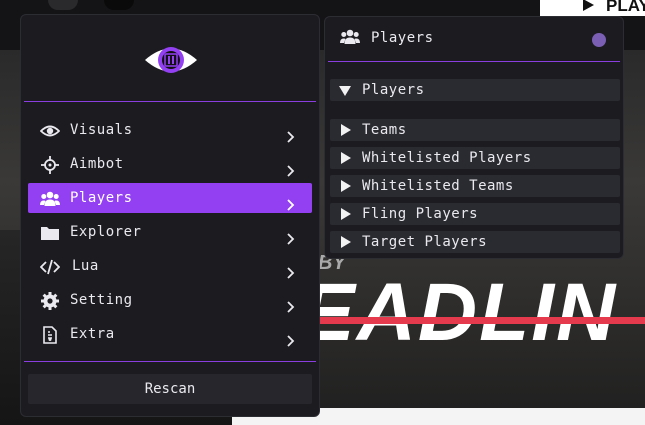 The width and height of the screenshot is (645, 425). What do you see at coordinates (482, 320) in the screenshot?
I see `title-red-stripe` at bounding box center [482, 320].